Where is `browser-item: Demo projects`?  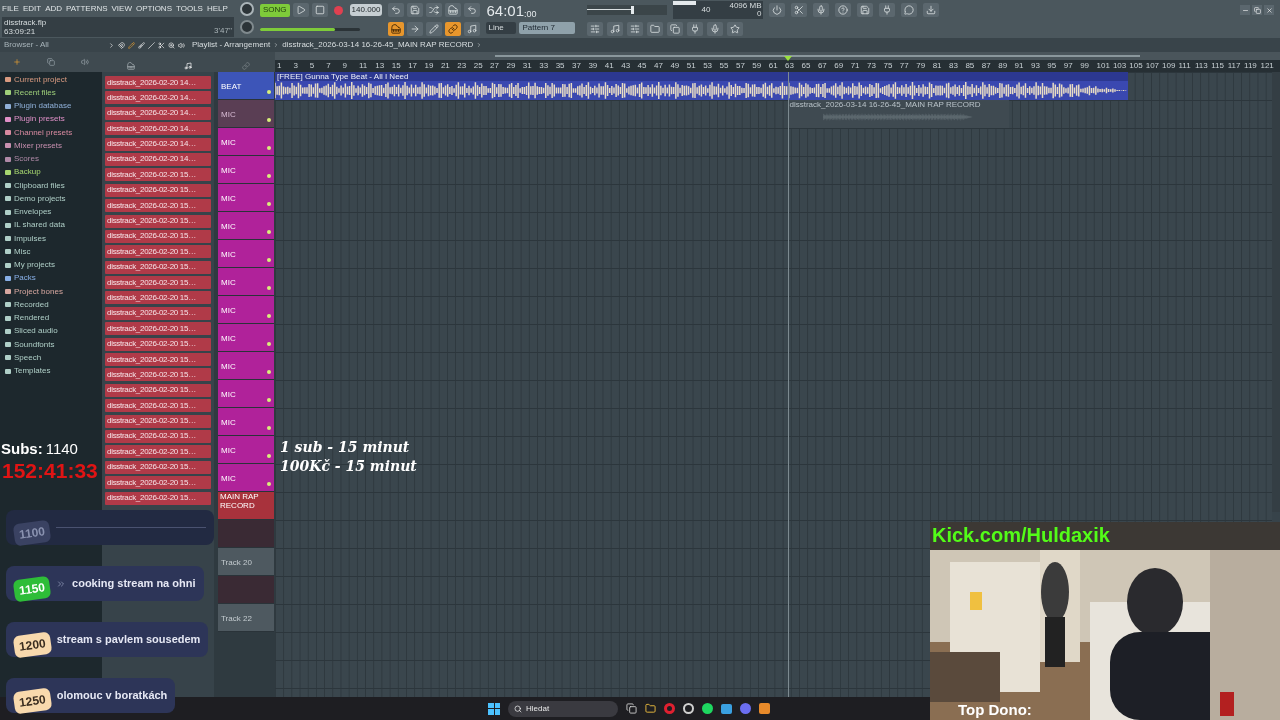 browser-item: Demo projects is located at coordinates (53, 199).